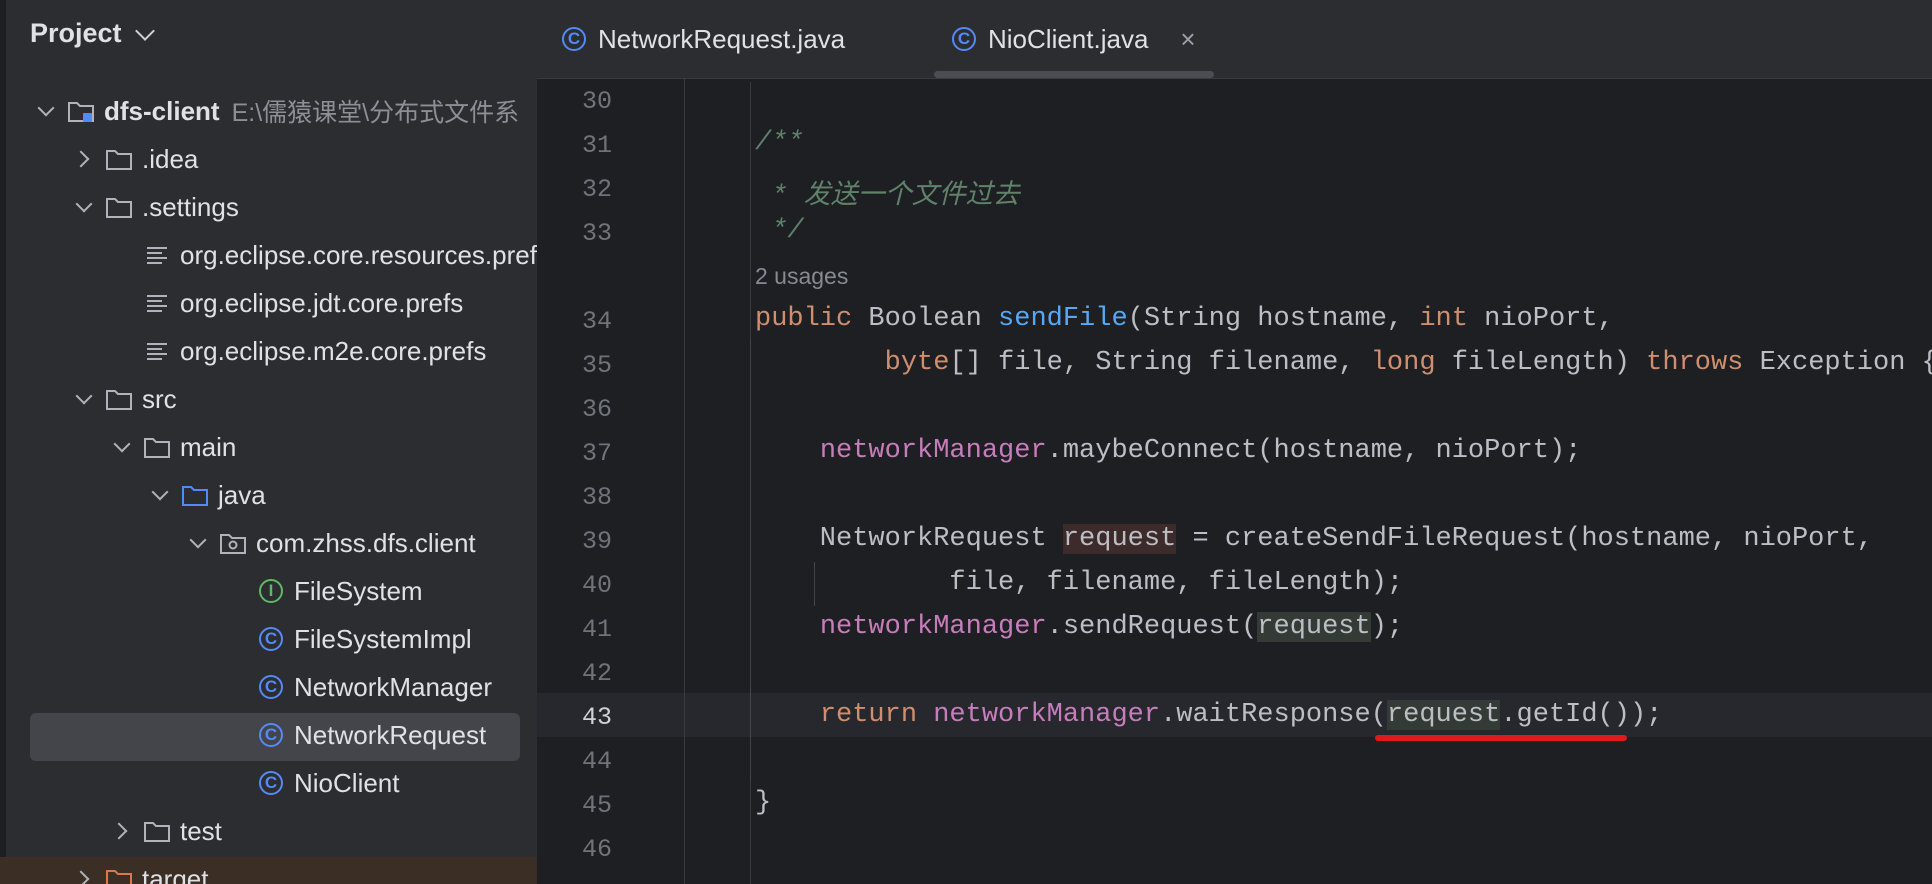 The width and height of the screenshot is (1932, 884). What do you see at coordinates (596, 365) in the screenshot?
I see `line-number: 35` at bounding box center [596, 365].